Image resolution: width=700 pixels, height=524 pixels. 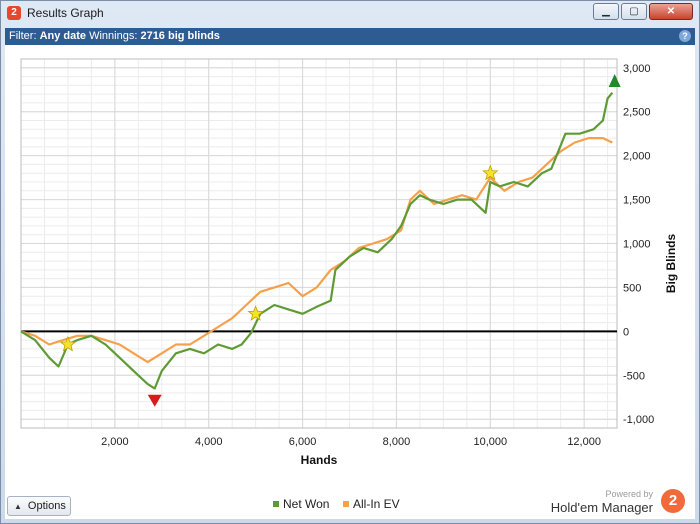 I want to click on hem-logo: 2, so click(x=673, y=501).